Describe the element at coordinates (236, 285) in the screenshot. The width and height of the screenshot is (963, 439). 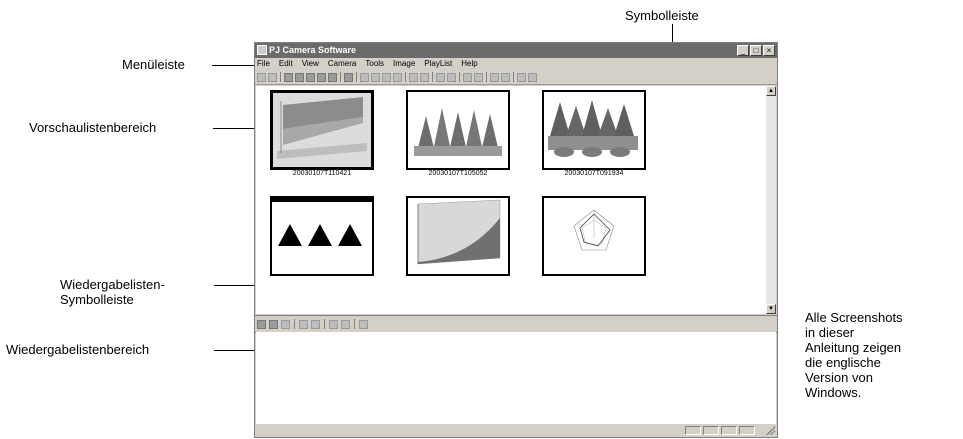
I see `leader-wiedergabe-symbolleiste` at that location.